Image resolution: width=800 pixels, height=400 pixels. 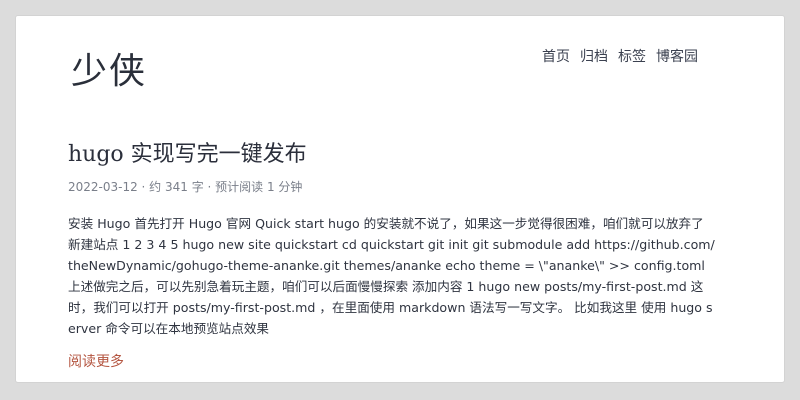 I want to click on top-nav: 首页 归档 标签 博客园, so click(x=620, y=56).